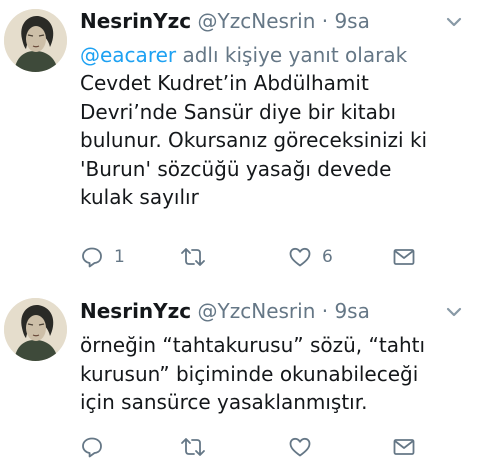 The width and height of the screenshot is (480, 461). Describe the element at coordinates (327, 257) in the screenshot. I see `like-count: 6` at that location.